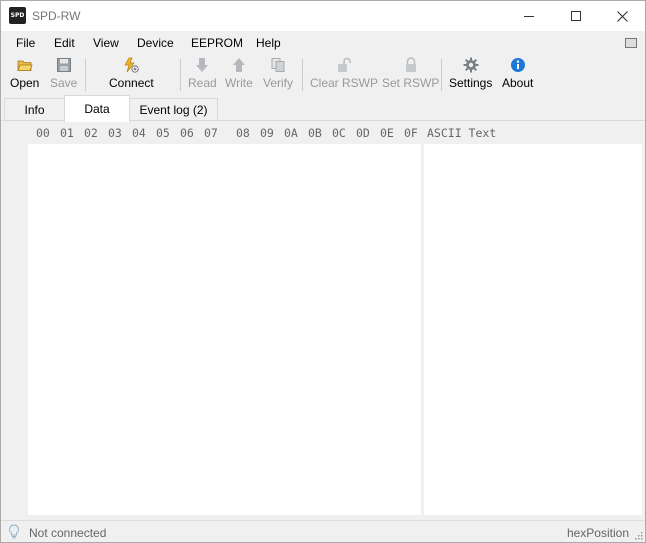 The height and width of the screenshot is (543, 646). Describe the element at coordinates (517, 75) in the screenshot. I see `about-button: About` at that location.